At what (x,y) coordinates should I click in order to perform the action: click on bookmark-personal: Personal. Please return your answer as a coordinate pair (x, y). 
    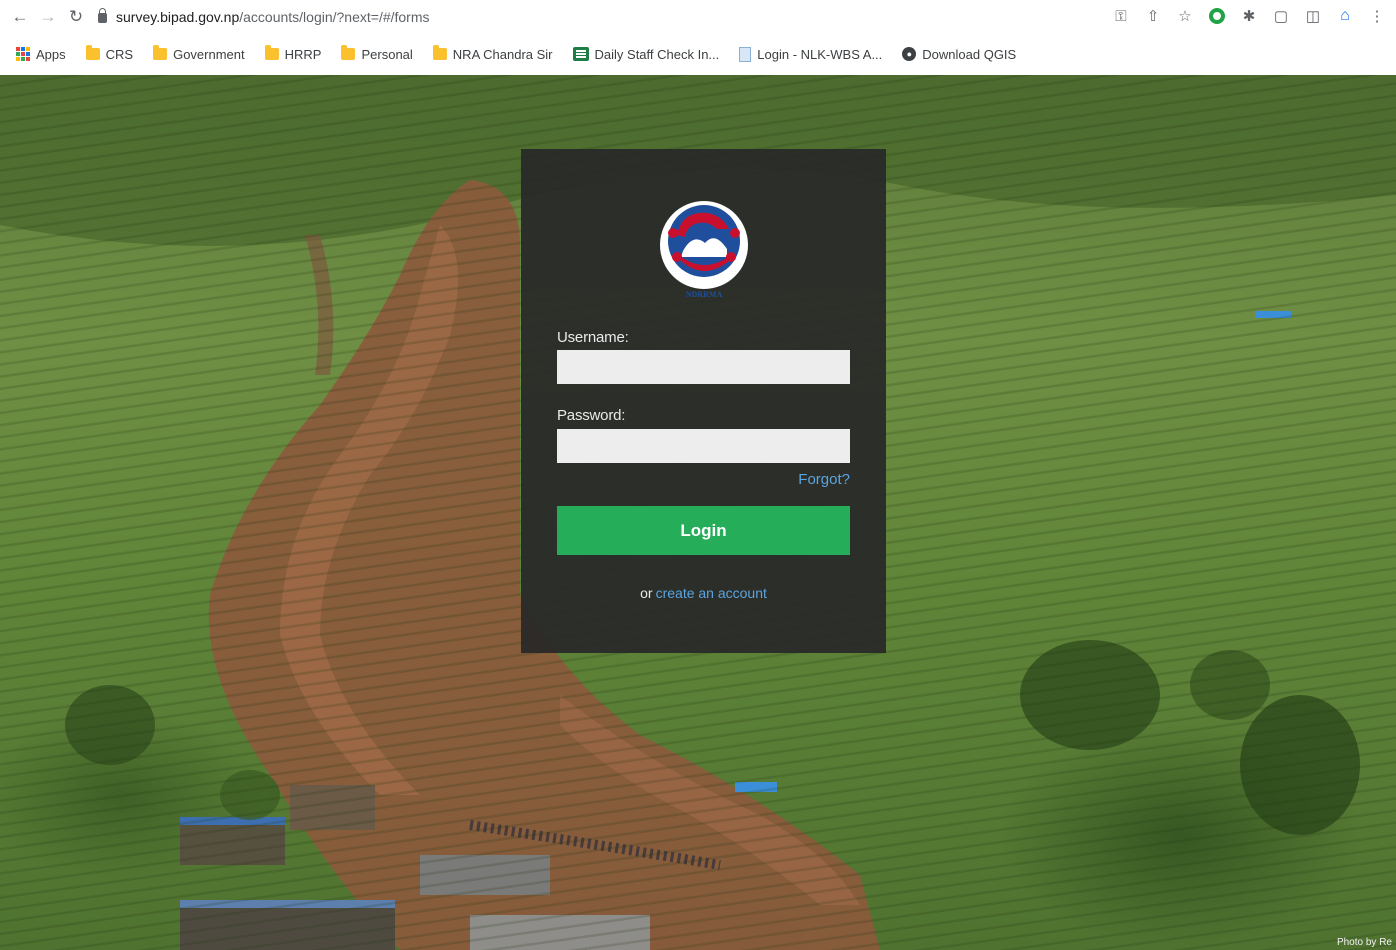
    Looking at the image, I should click on (377, 53).